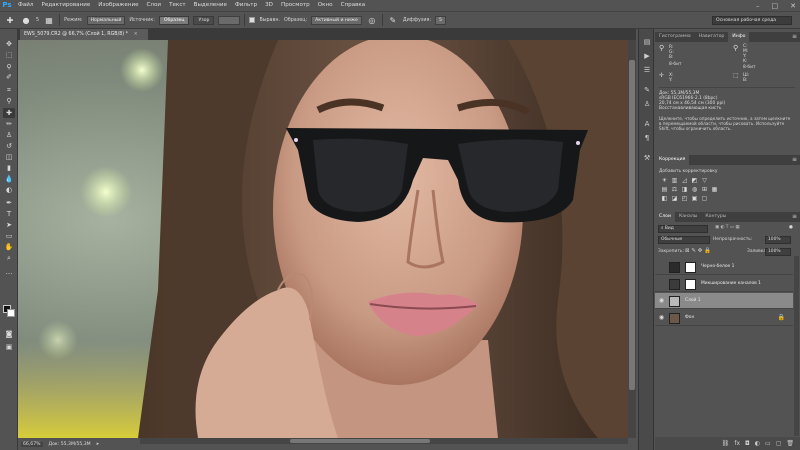 This screenshot has height=450, width=800. I want to click on layer-name: Фон, so click(689, 317).